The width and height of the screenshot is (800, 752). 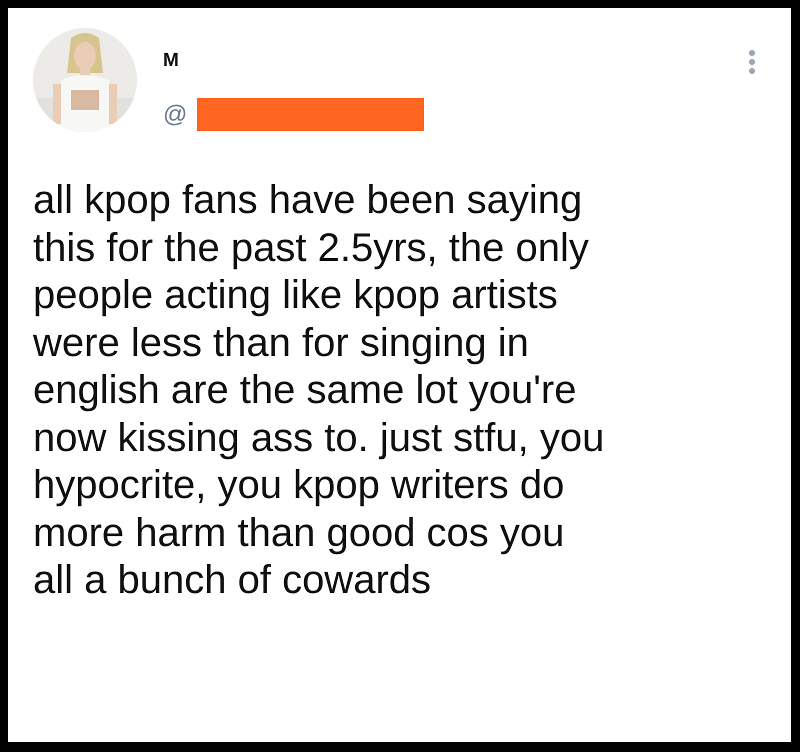 What do you see at coordinates (752, 62) in the screenshot?
I see `more-options-icon` at bounding box center [752, 62].